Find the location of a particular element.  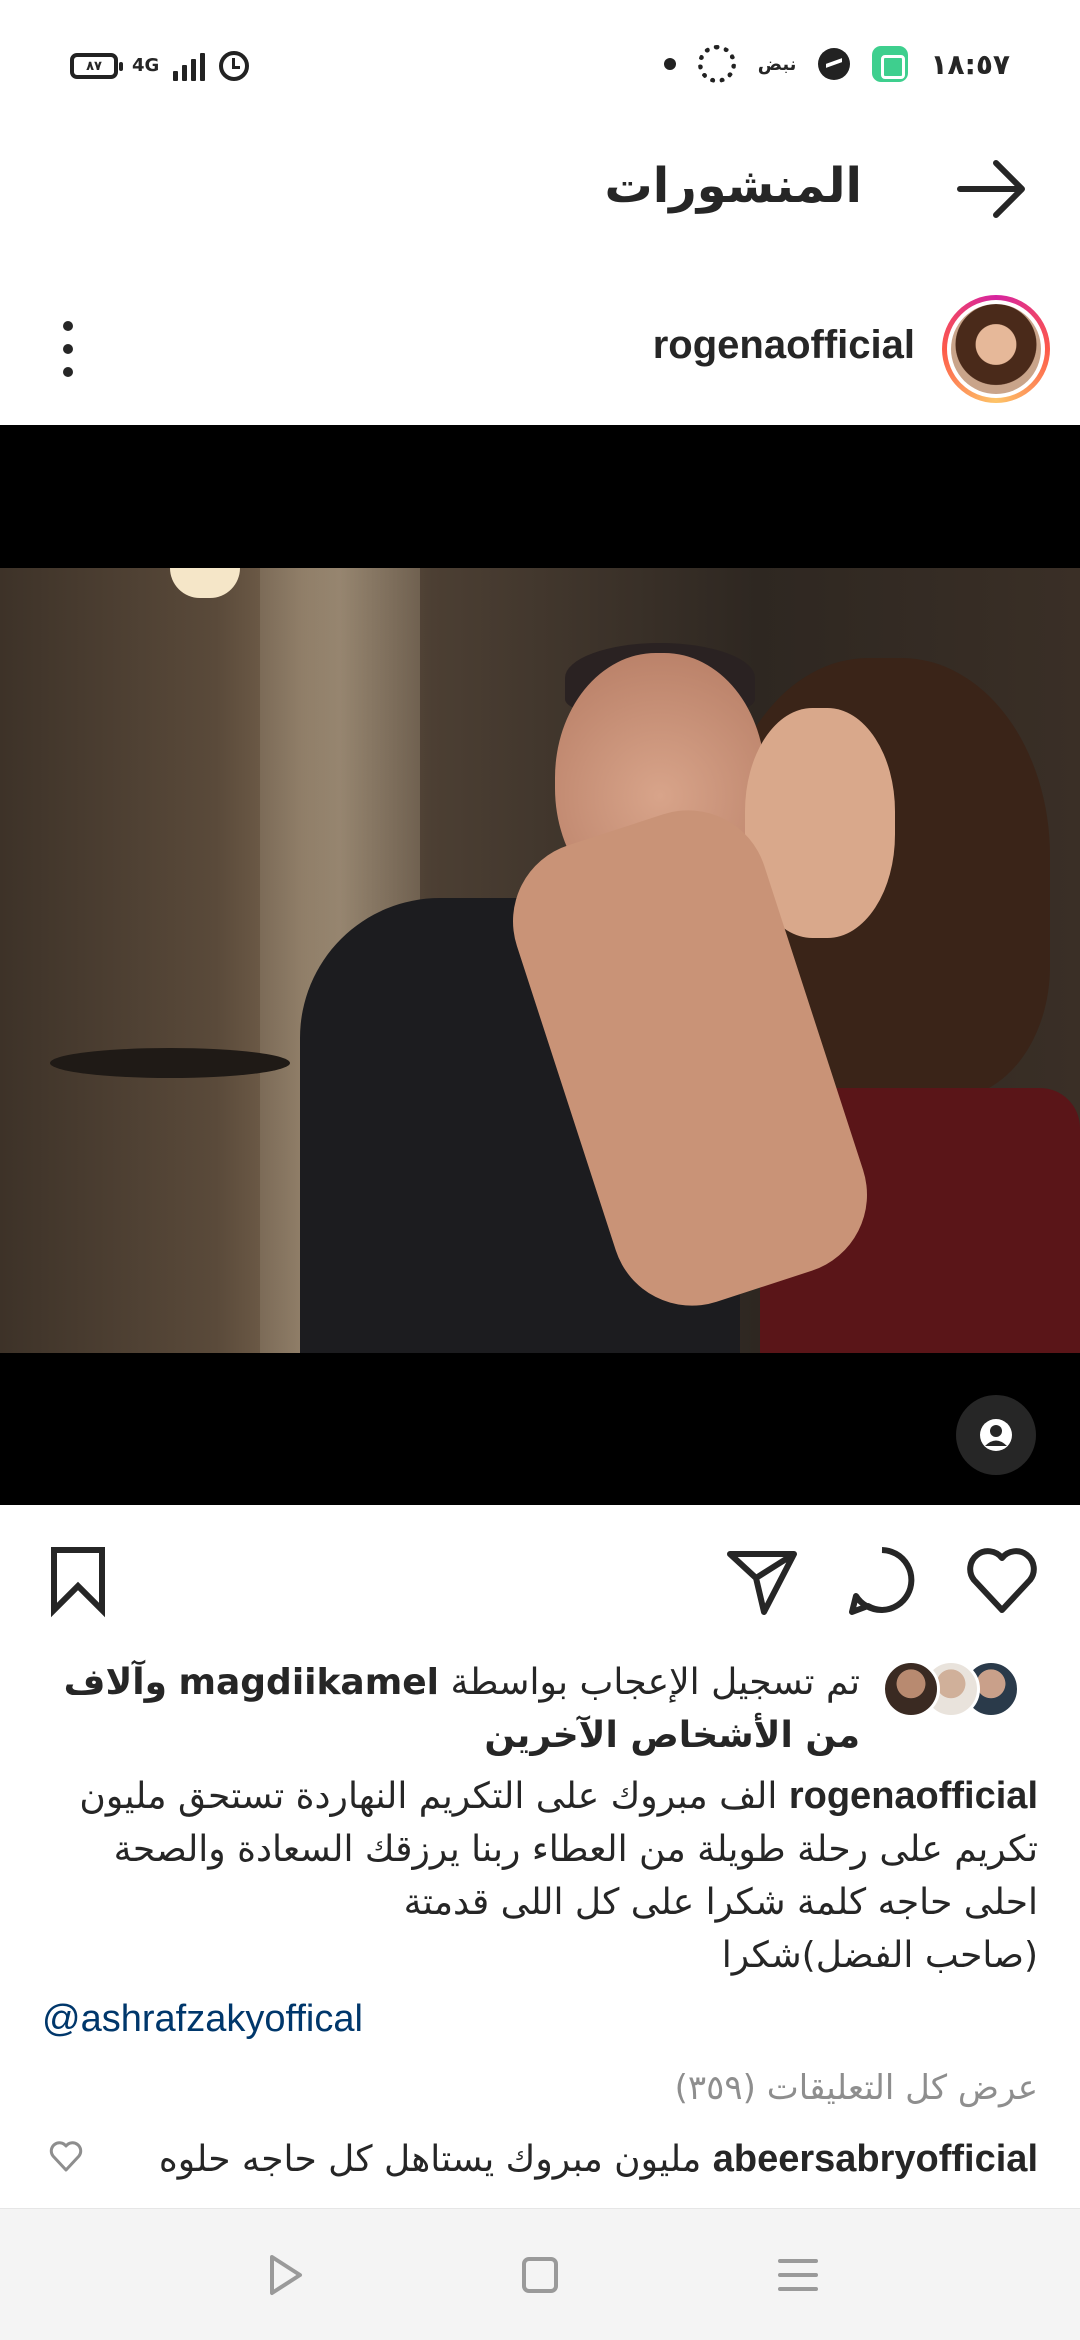

messenger-icon is located at coordinates (834, 64).